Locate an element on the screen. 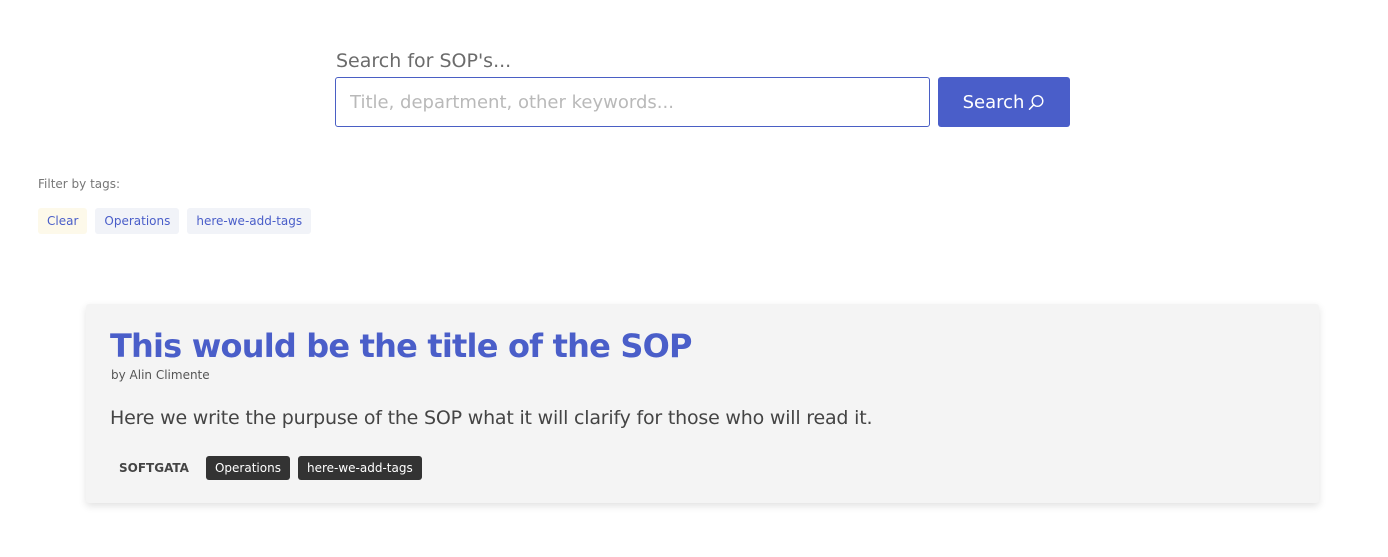 Image resolution: width=1388 pixels, height=557 pixels. search-button: Search is located at coordinates (1004, 102).